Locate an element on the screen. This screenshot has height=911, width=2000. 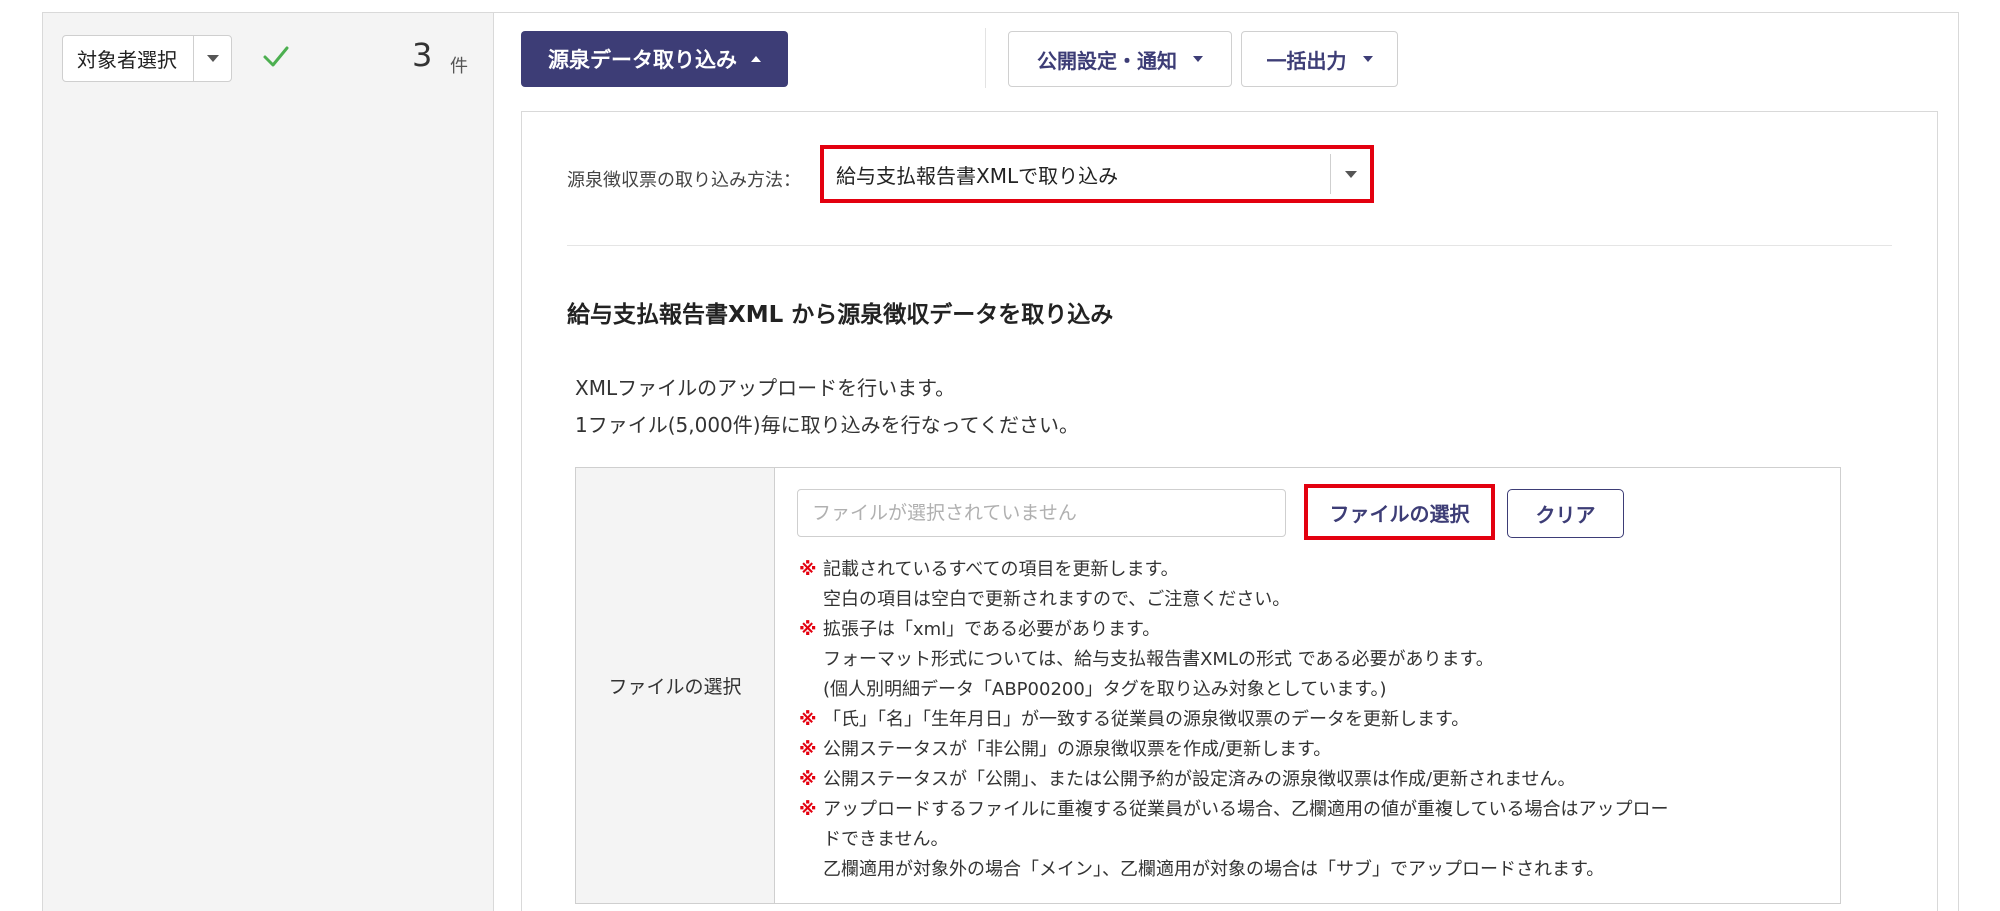
import-method-select: 給与支払報告書XMLで取り込み is located at coordinates (1097, 174).